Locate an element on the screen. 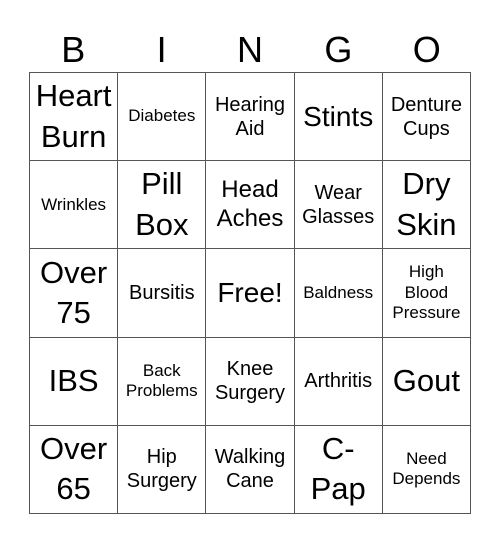 Image resolution: width=500 pixels, height=544 pixels. bingo-cell: Baldness is located at coordinates (338, 293).